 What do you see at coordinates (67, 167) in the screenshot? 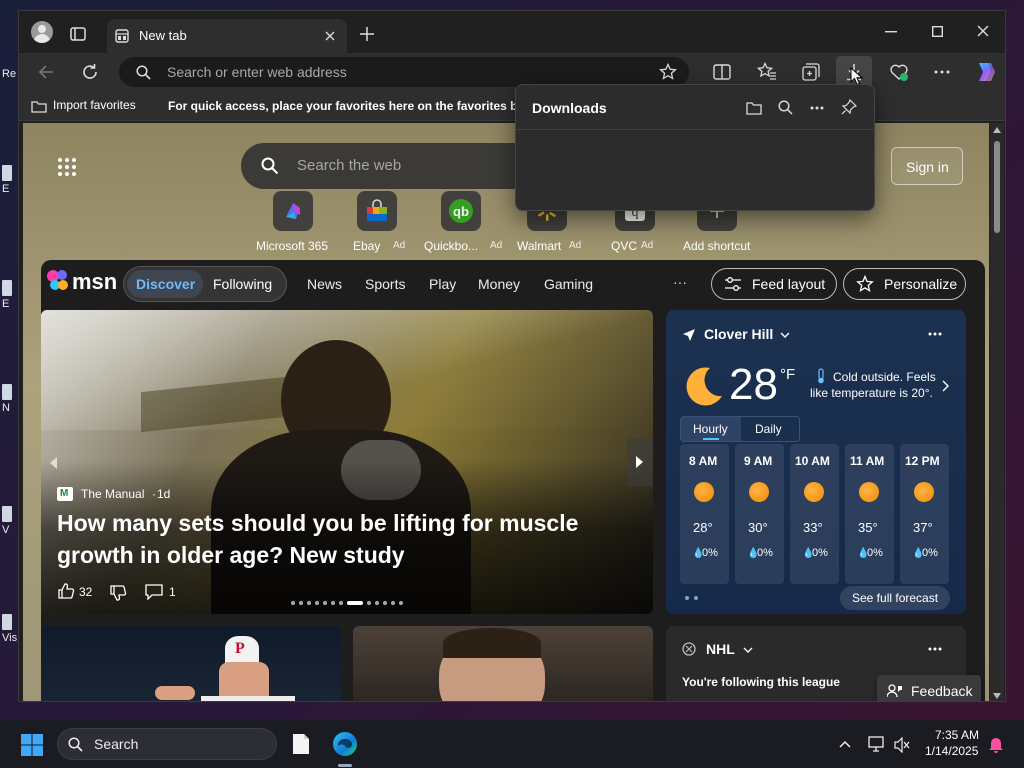
I see `app-launcher-icon` at bounding box center [67, 167].